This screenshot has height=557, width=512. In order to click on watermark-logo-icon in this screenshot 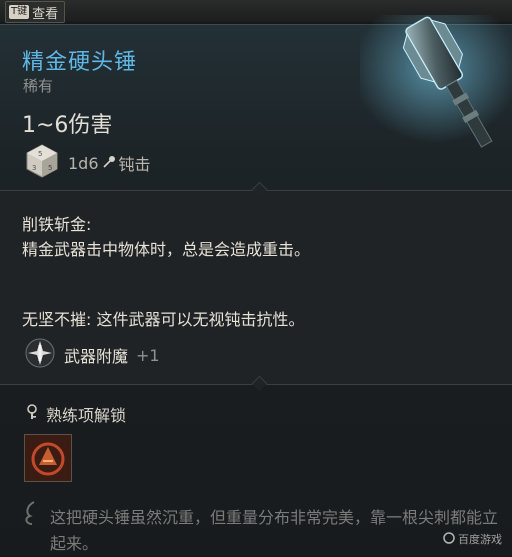, I will do `click(449, 539)`.